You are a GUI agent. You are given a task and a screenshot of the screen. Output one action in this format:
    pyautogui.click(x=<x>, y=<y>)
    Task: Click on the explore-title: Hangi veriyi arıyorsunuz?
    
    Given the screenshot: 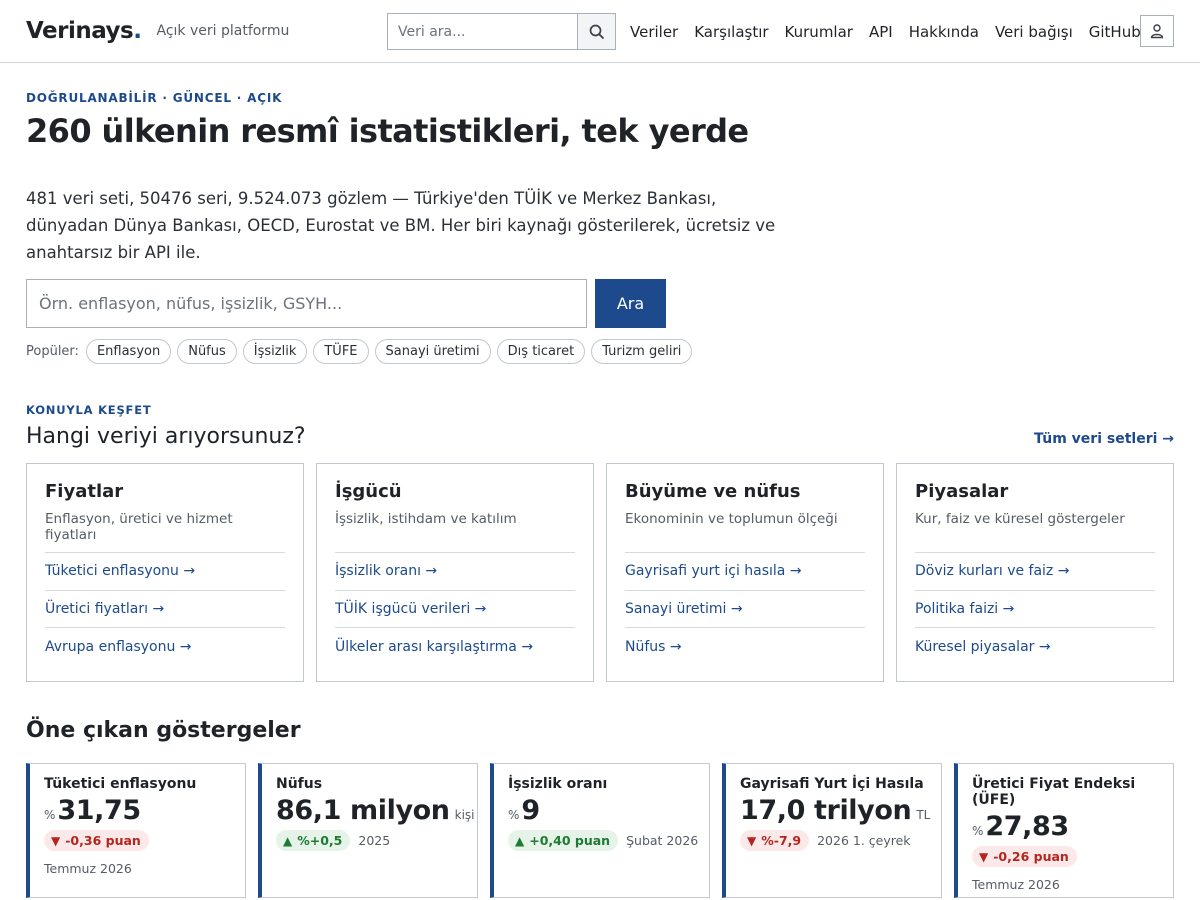 What is the action you would take?
    pyautogui.click(x=166, y=436)
    